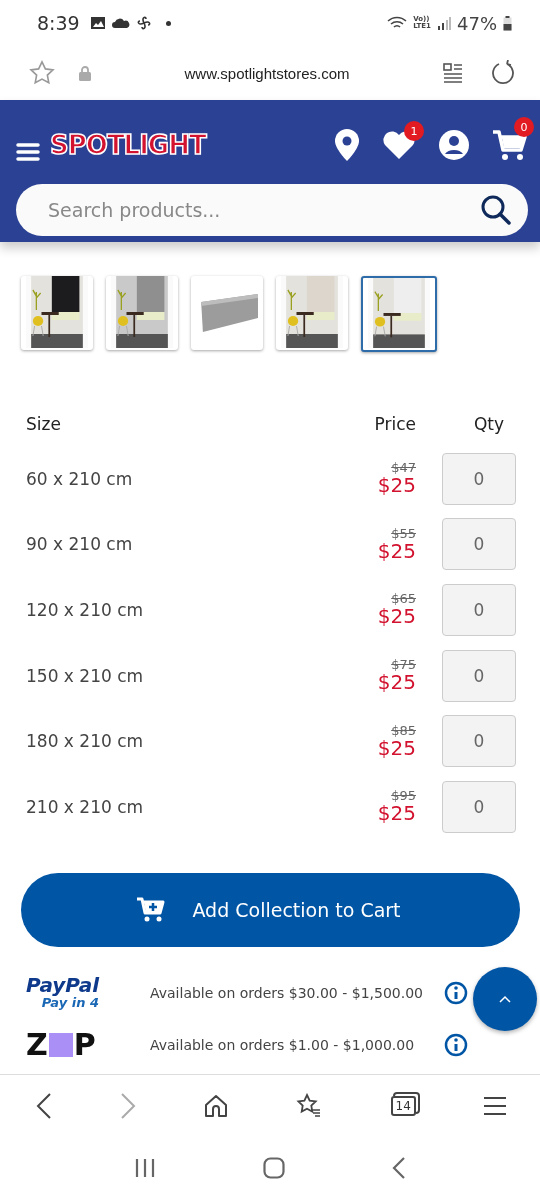 The height and width of the screenshot is (1200, 540). Describe the element at coordinates (347, 145) in the screenshot. I see `location-pin-icon` at that location.